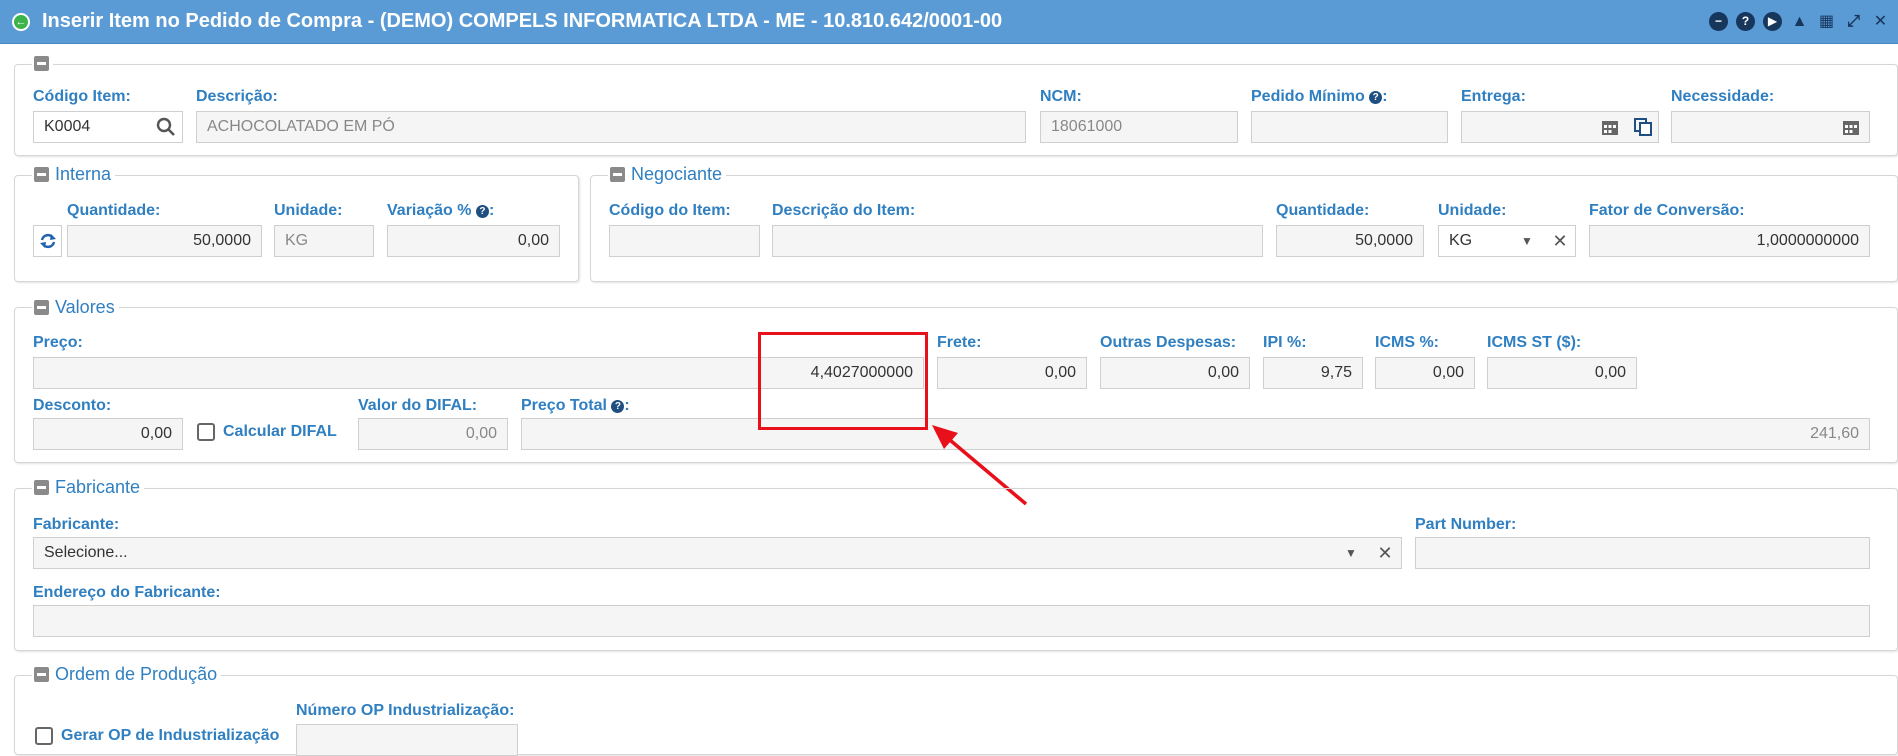  Describe the element at coordinates (1466, 524) in the screenshot. I see `part-number-label: Part Number:` at that location.